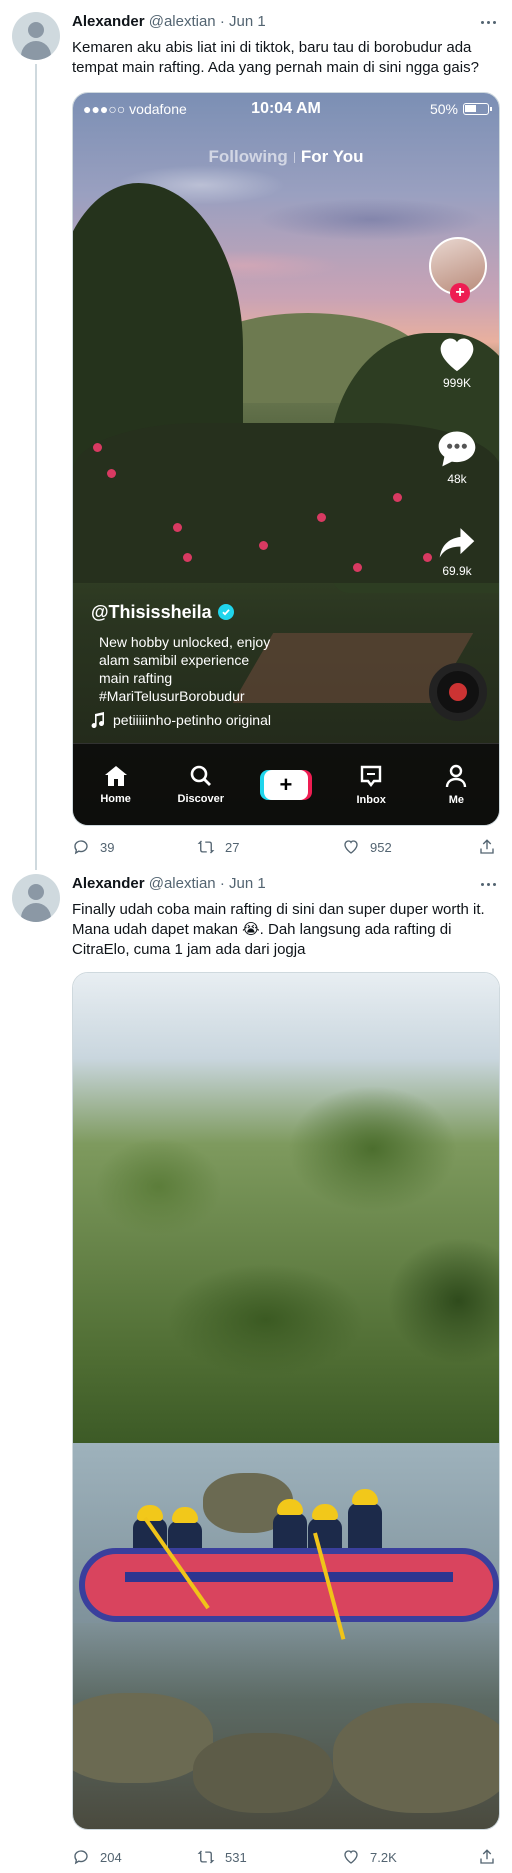 The image size is (512, 1873). Describe the element at coordinates (222, 1857) in the screenshot. I see `retweet-button: 531` at that location.